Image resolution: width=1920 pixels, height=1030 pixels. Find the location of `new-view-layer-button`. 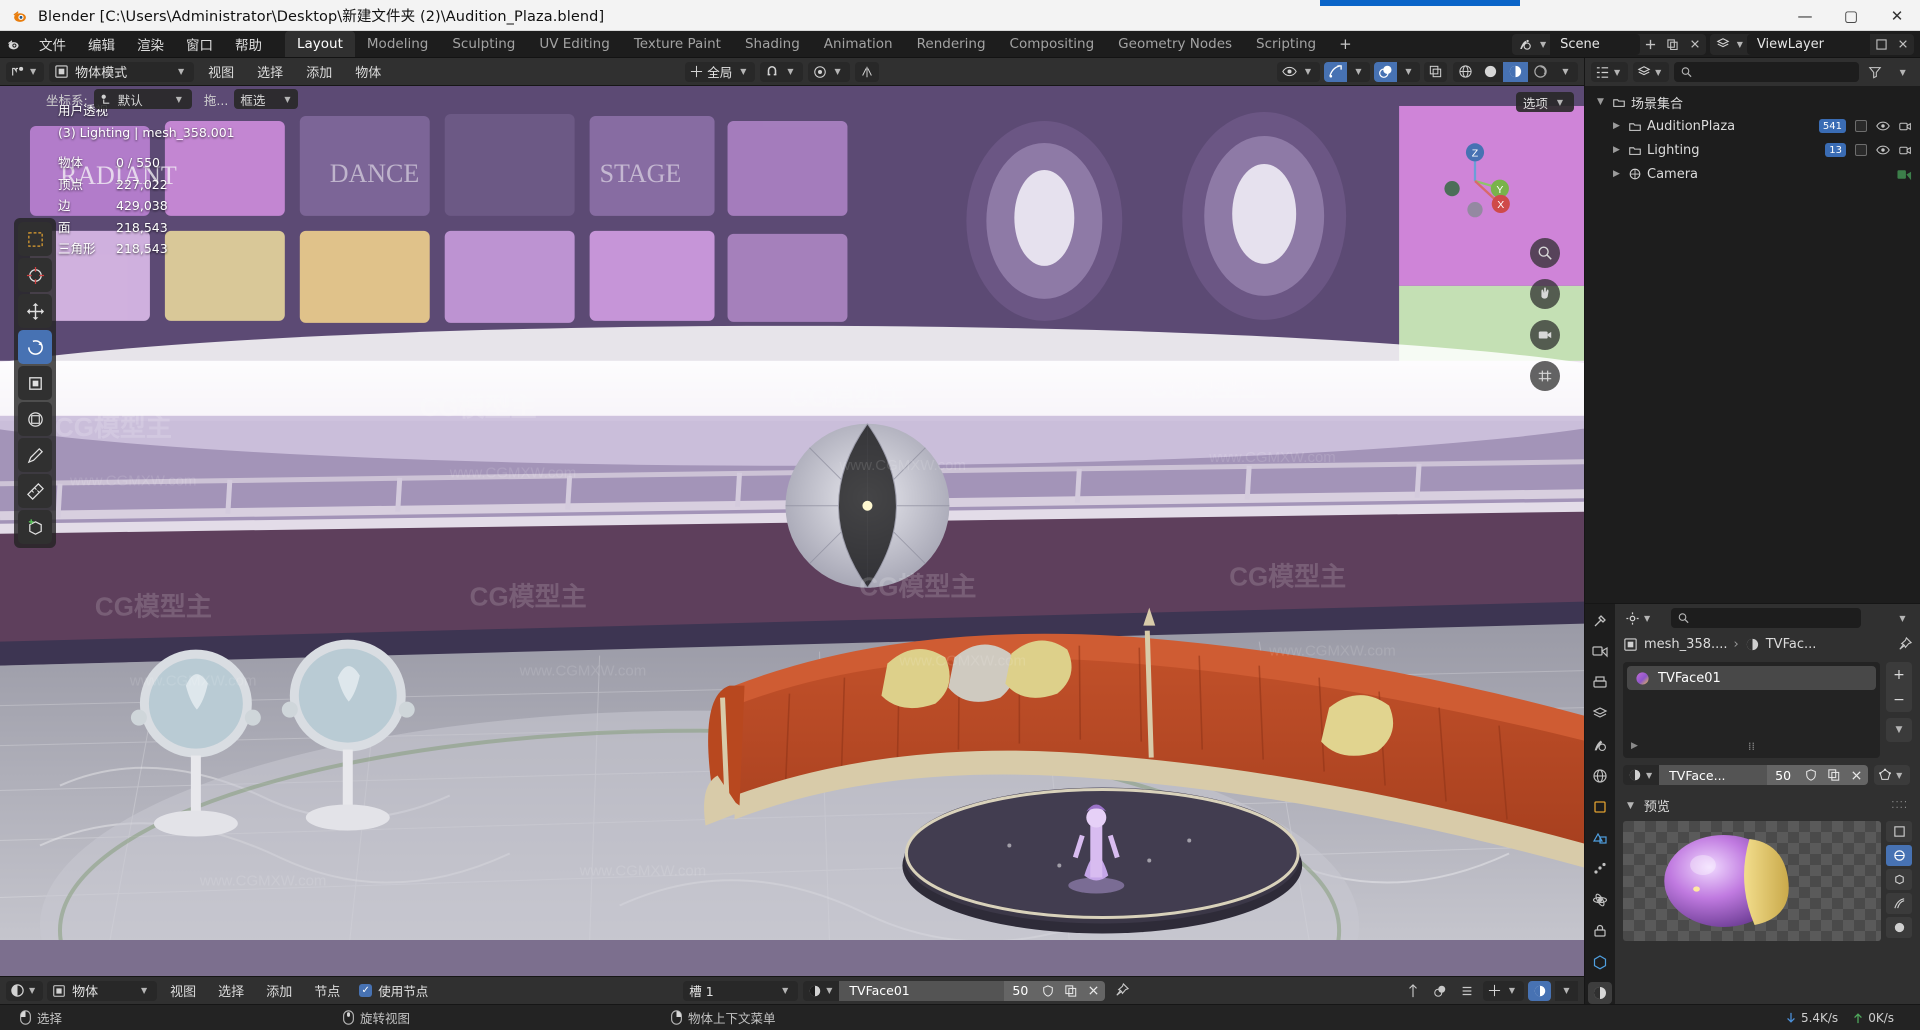

new-view-layer-button is located at coordinates (1881, 44).